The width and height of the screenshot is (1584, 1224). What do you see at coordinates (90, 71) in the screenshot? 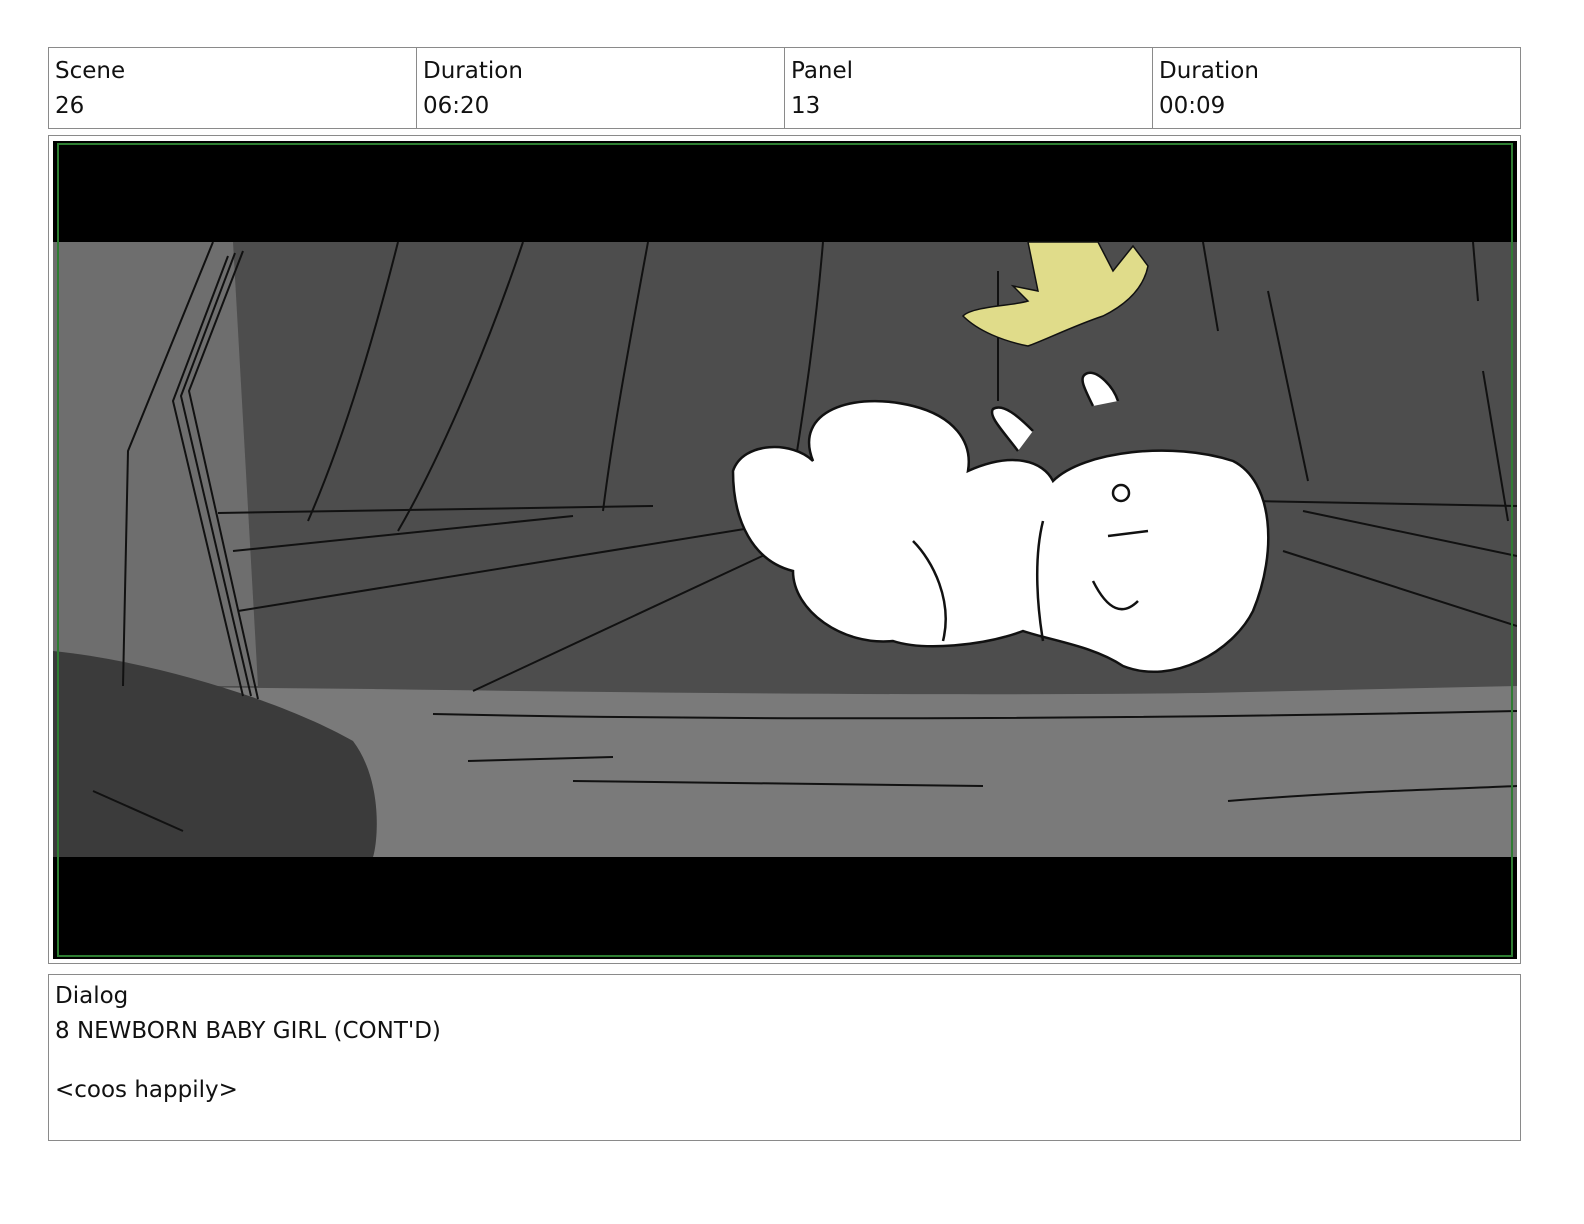
I see `scene-label: Scene` at bounding box center [90, 71].